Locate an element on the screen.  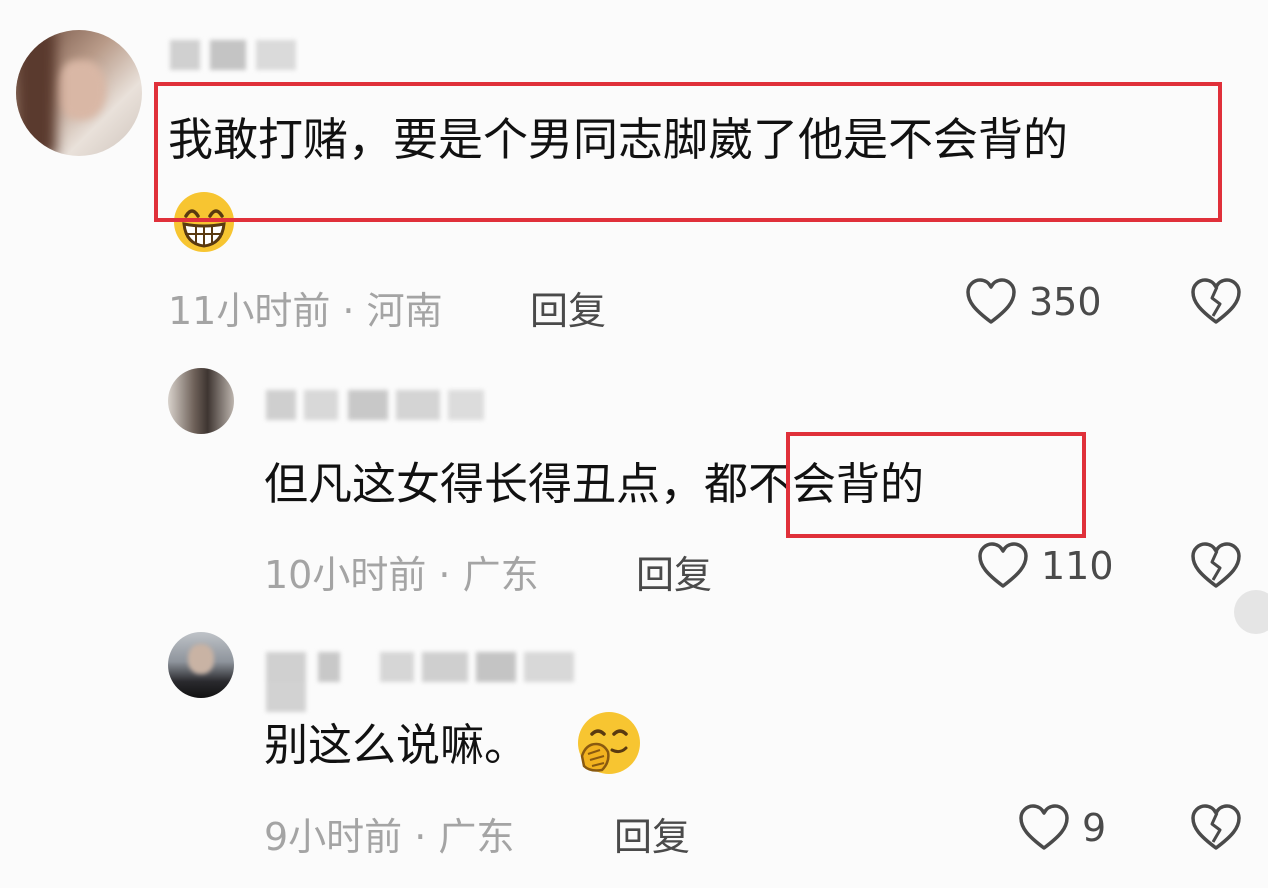
like-button: 9 is located at coordinates (1062, 828).